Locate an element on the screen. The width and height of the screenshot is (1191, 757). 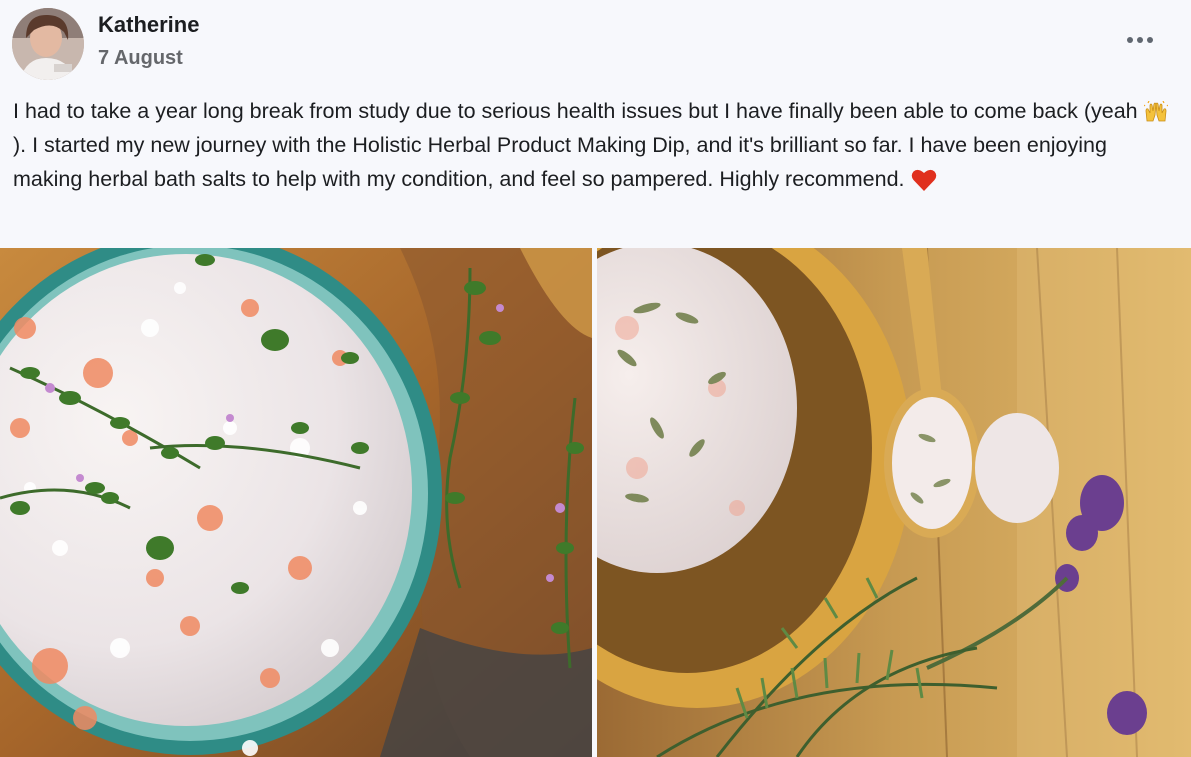
post-header: Katherine 7 August is located at coordinates (595, 45).